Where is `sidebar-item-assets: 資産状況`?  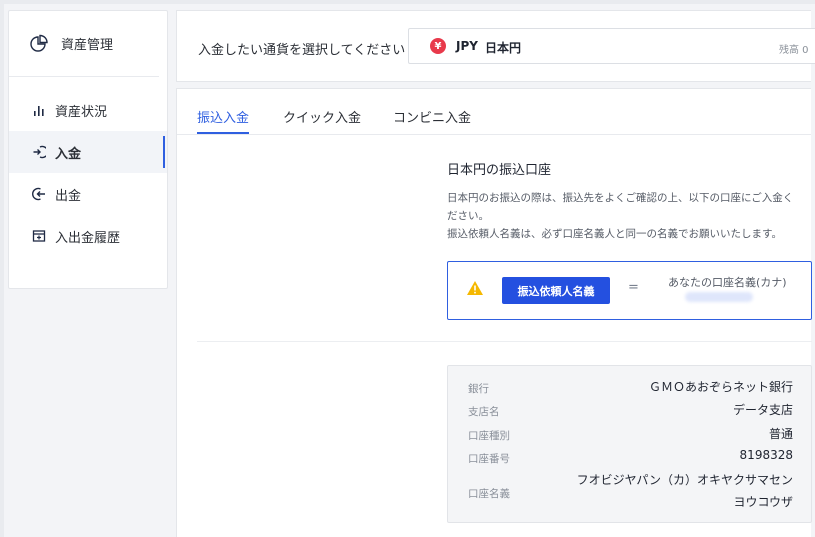 sidebar-item-assets: 資産状況 is located at coordinates (88, 110).